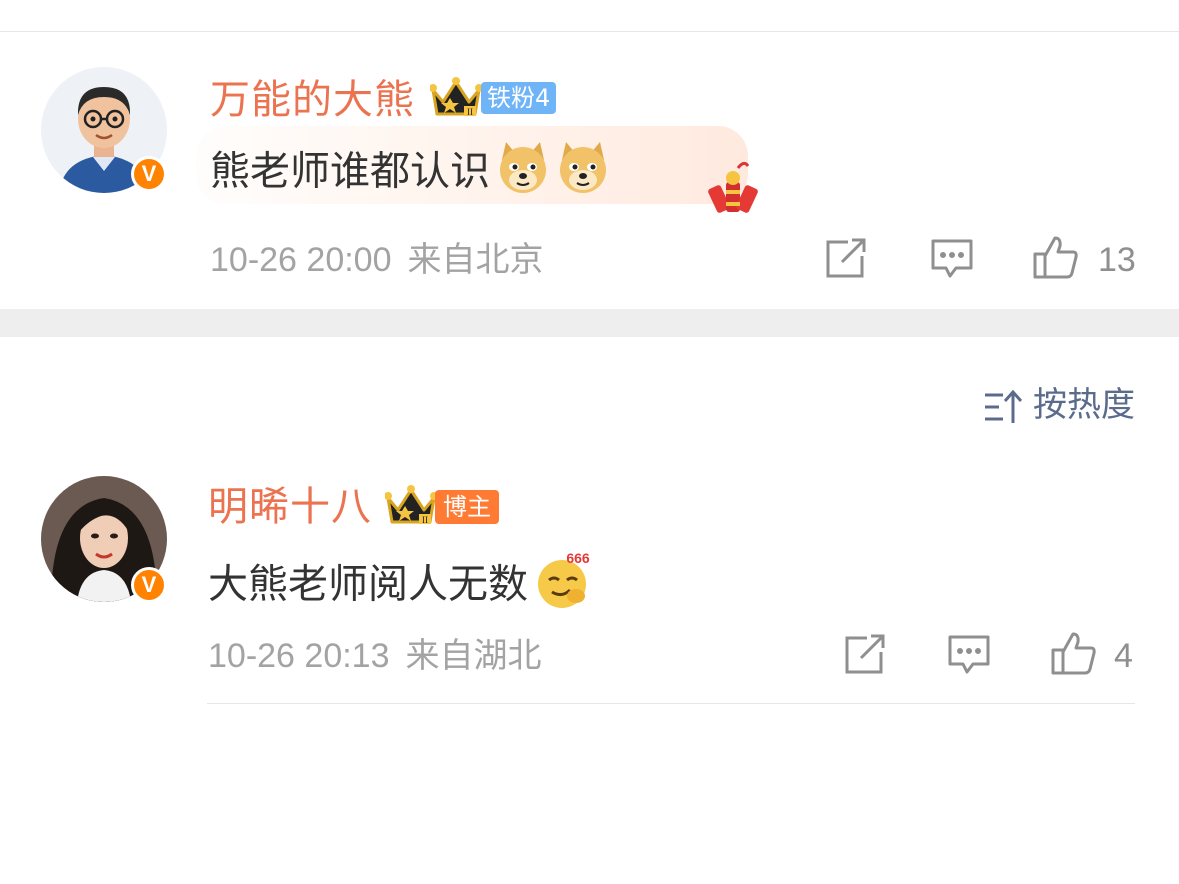  I want to click on comment-meta: 10-26 20:13 来自湖北, so click(375, 656).